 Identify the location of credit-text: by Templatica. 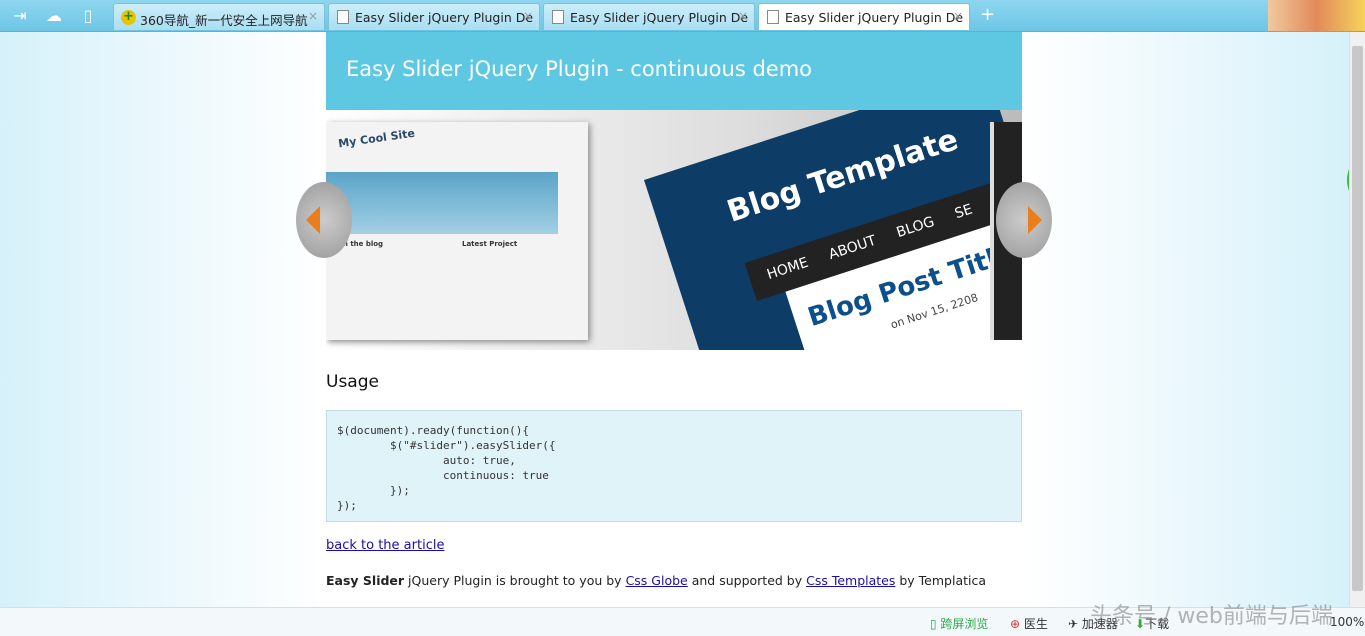
(941, 580).